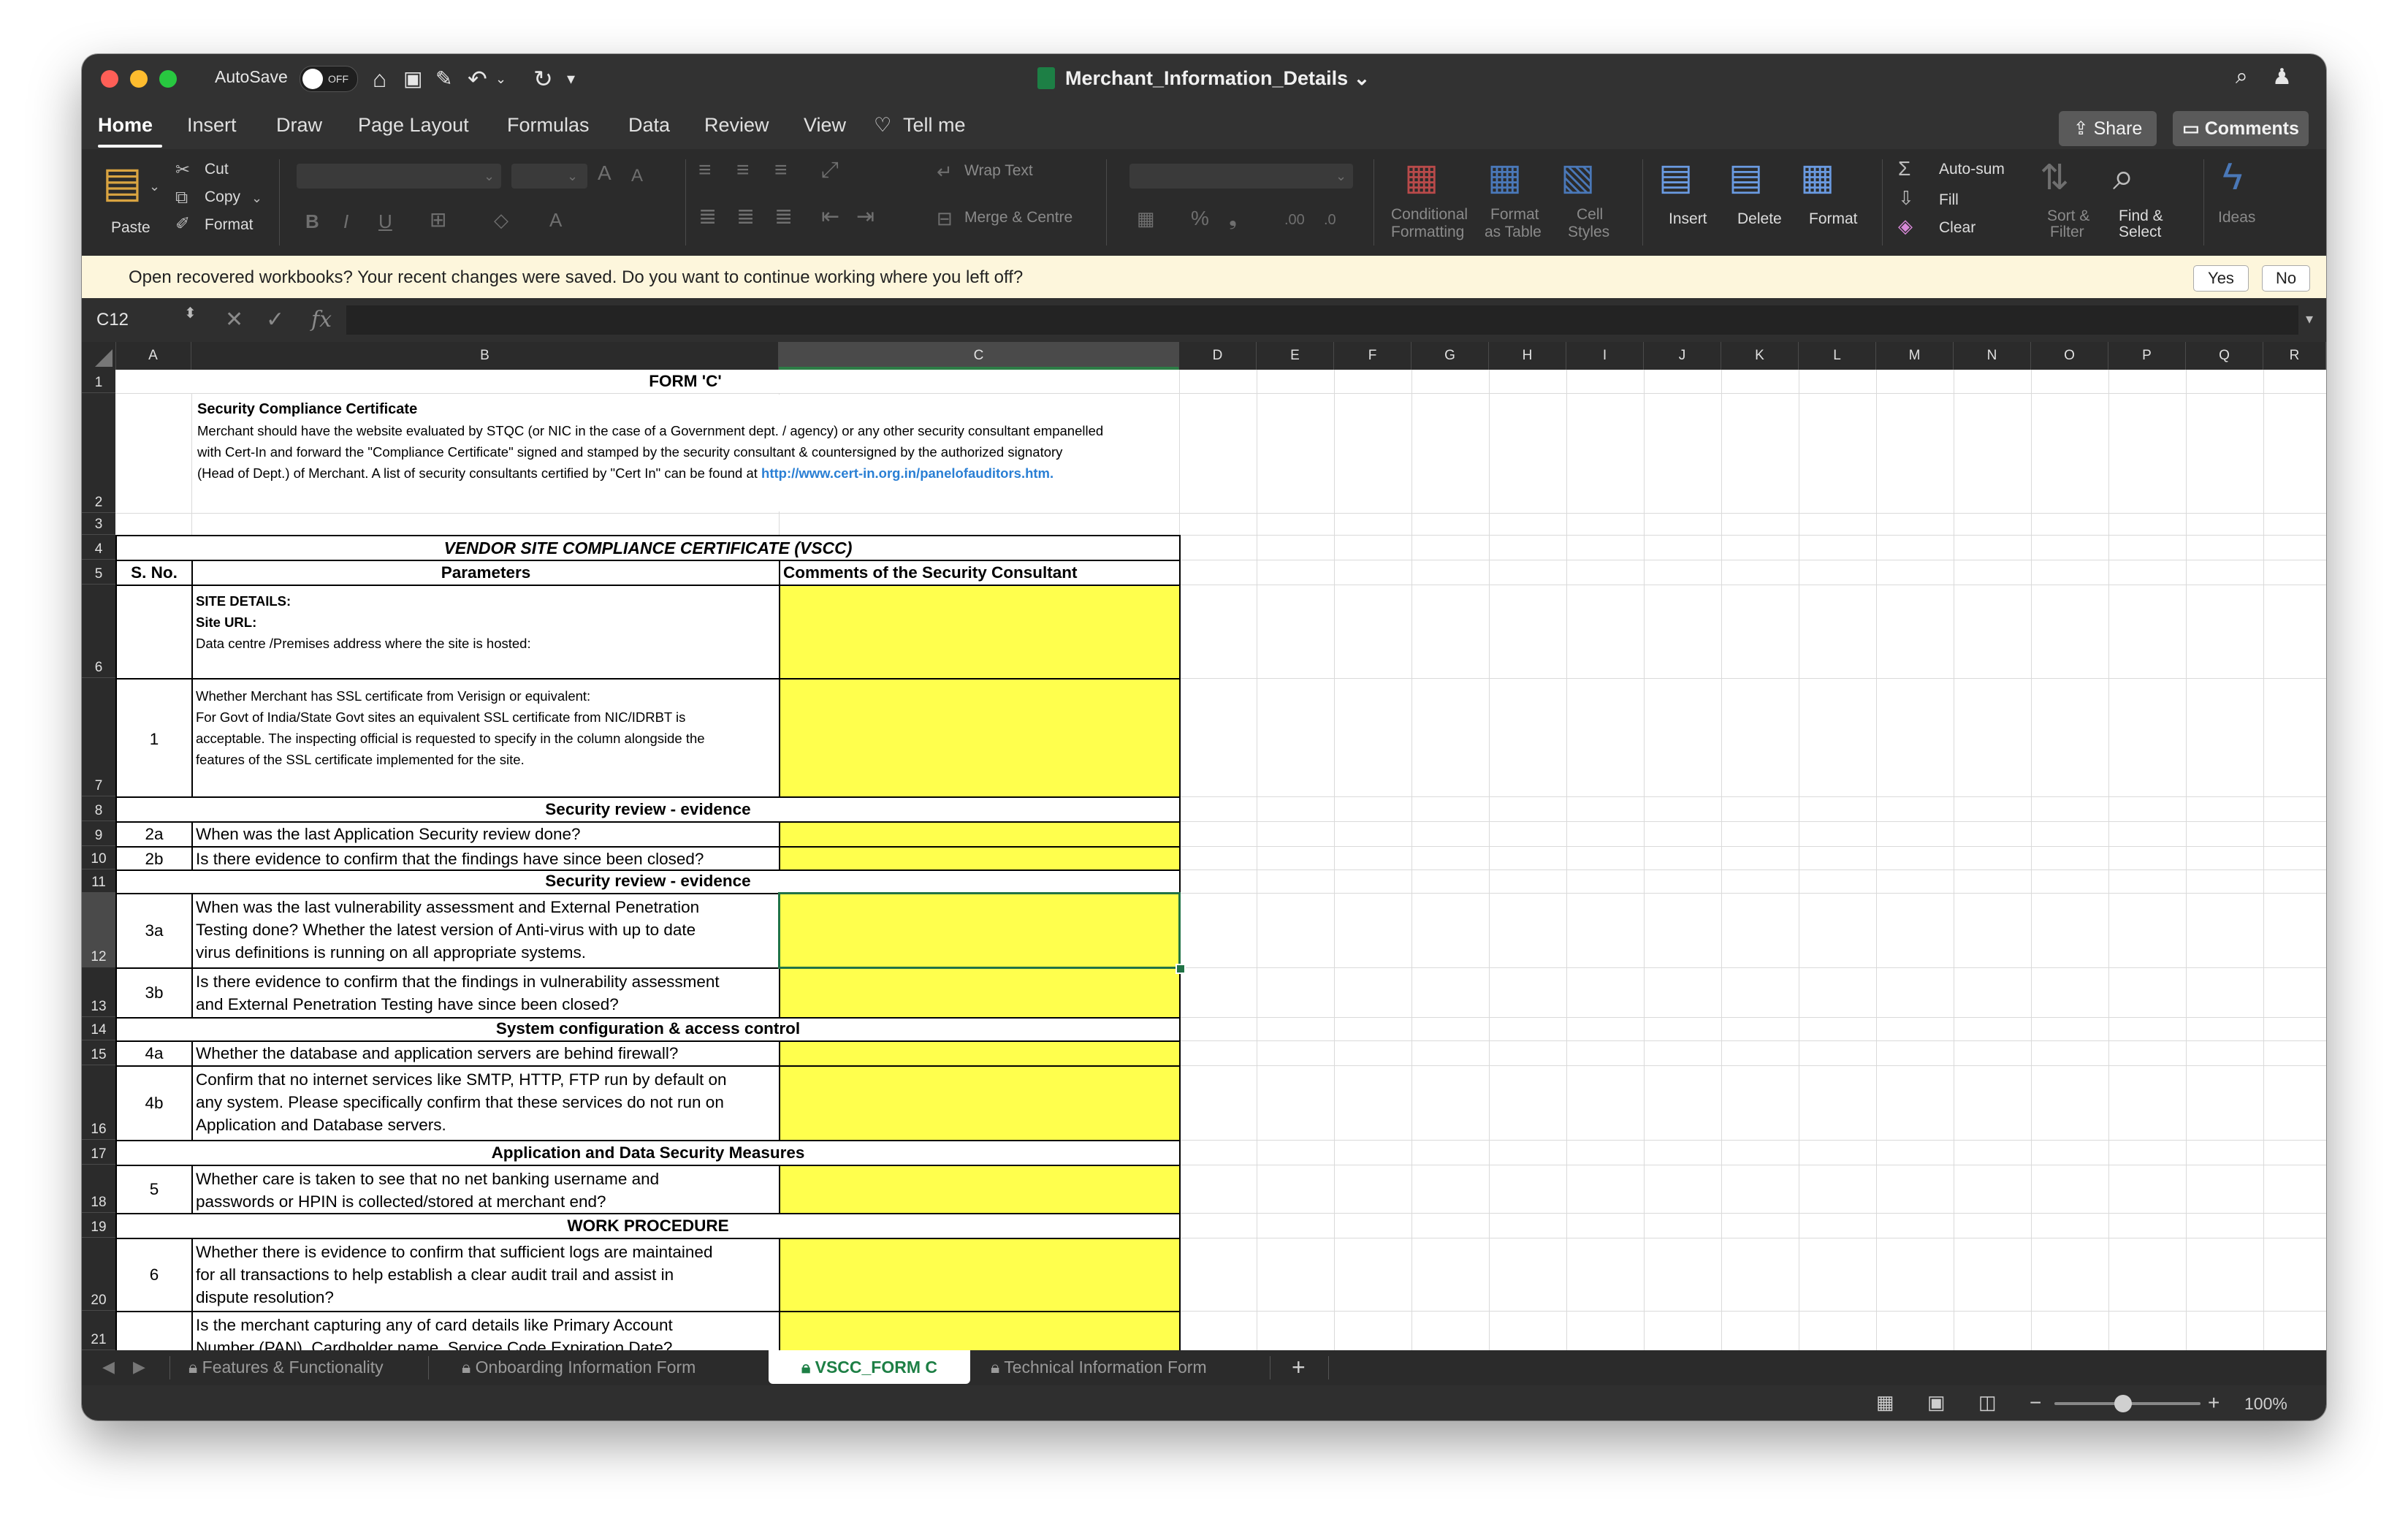  I want to click on row-header-19: 19, so click(99, 1225).